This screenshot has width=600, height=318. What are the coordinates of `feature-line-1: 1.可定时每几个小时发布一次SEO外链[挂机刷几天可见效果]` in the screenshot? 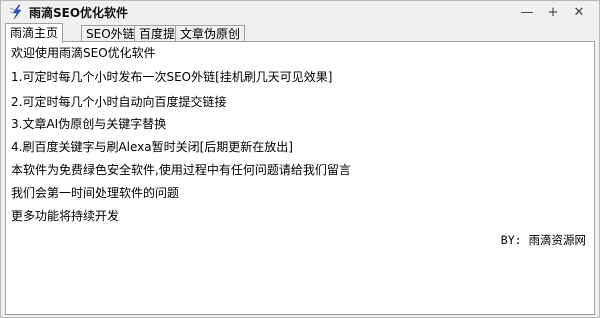 It's located at (172, 77).